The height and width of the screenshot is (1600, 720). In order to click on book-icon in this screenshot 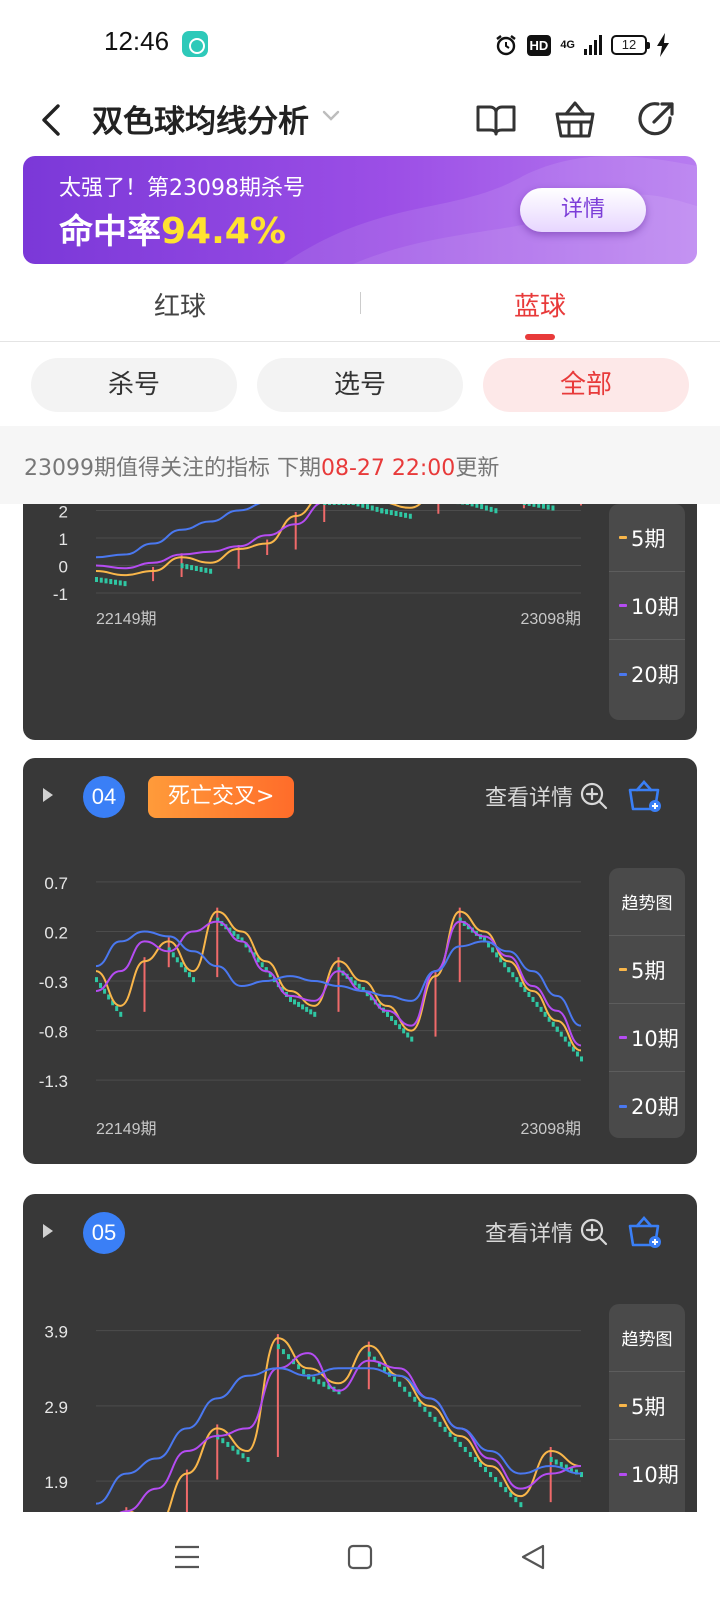, I will do `click(496, 120)`.